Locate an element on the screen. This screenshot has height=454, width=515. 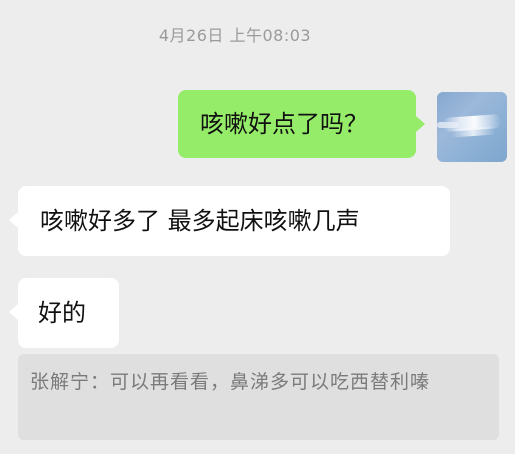
incoming-message-bubble: 咳嗽好多了 最多起床咳嗽几声 is located at coordinates (229, 221).